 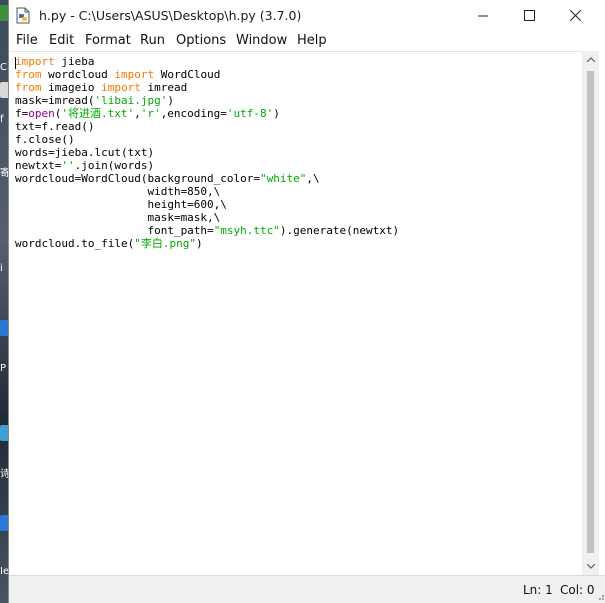 I want to click on string-token: 'utf-8', so click(x=250, y=113).